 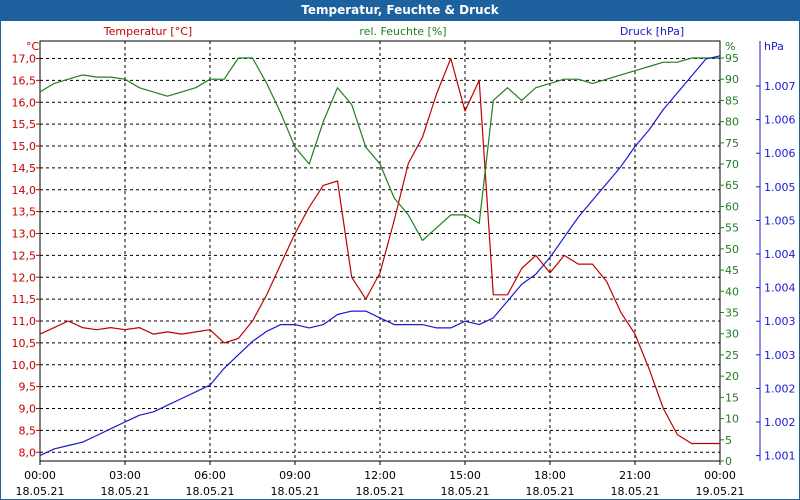 I want to click on temperature-tick-label: 16,5, so click(x=24, y=80).